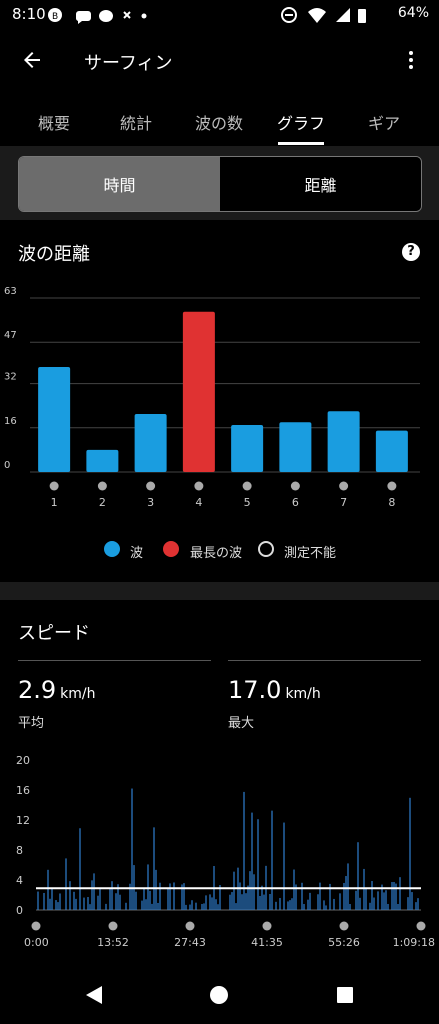 This screenshot has width=439, height=1024. I want to click on max-speed-value: 17.0, so click(255, 690).